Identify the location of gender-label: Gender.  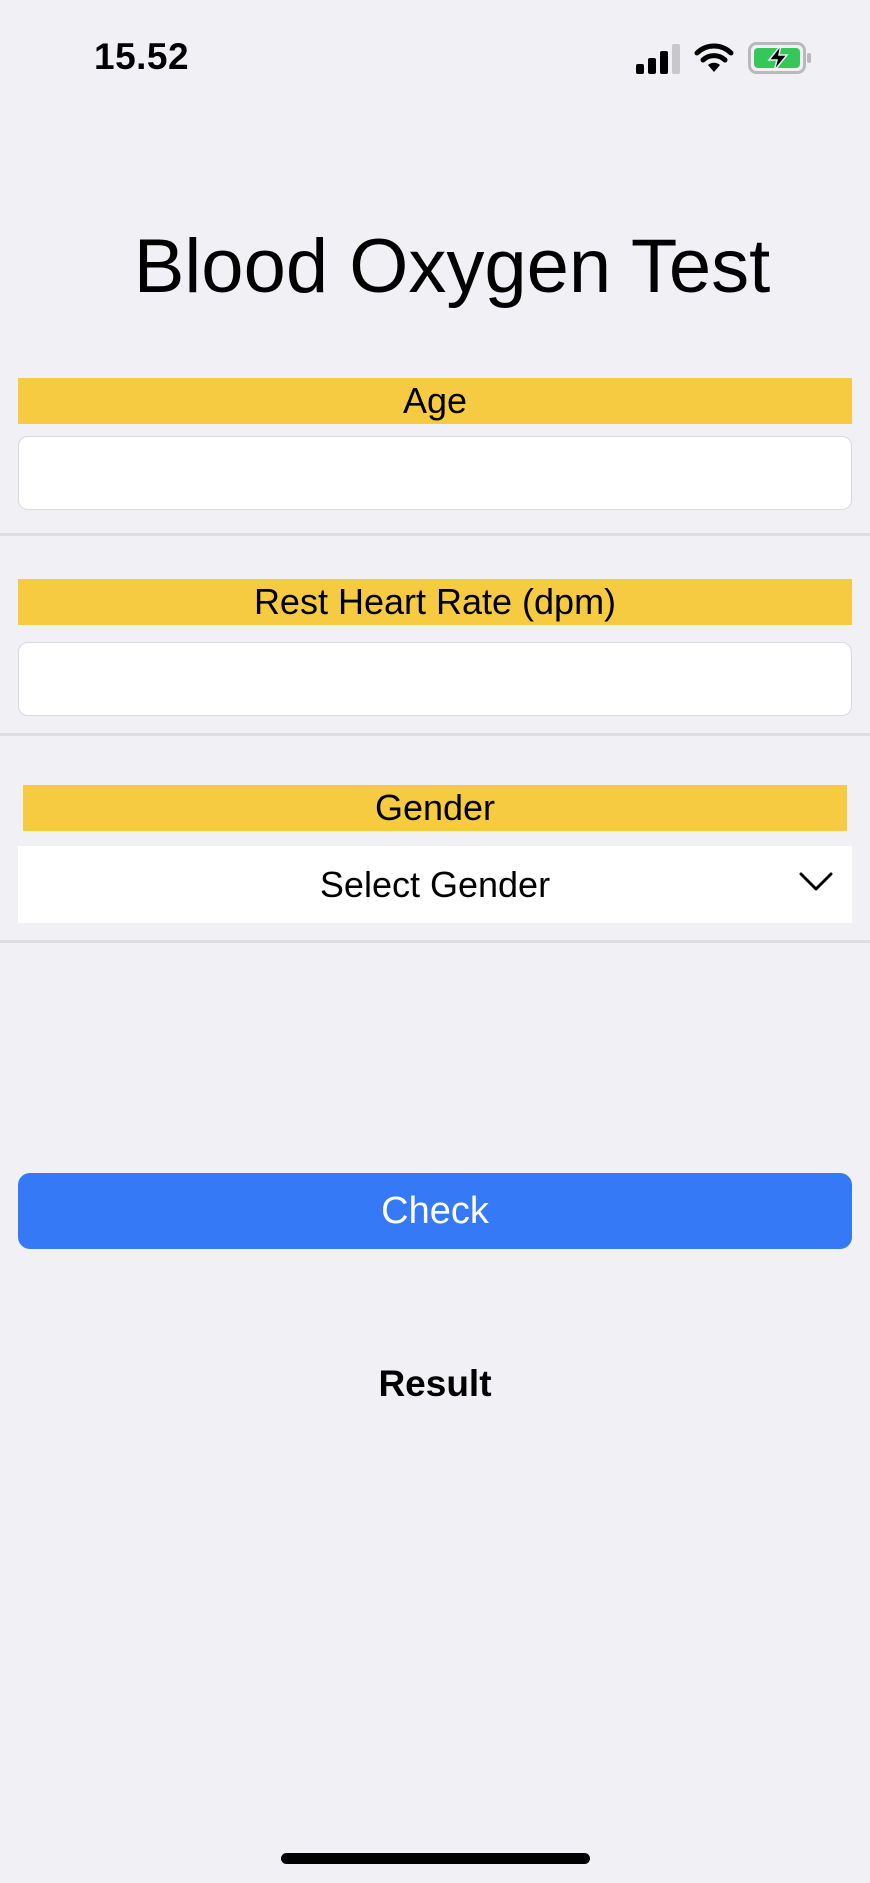
(435, 808).